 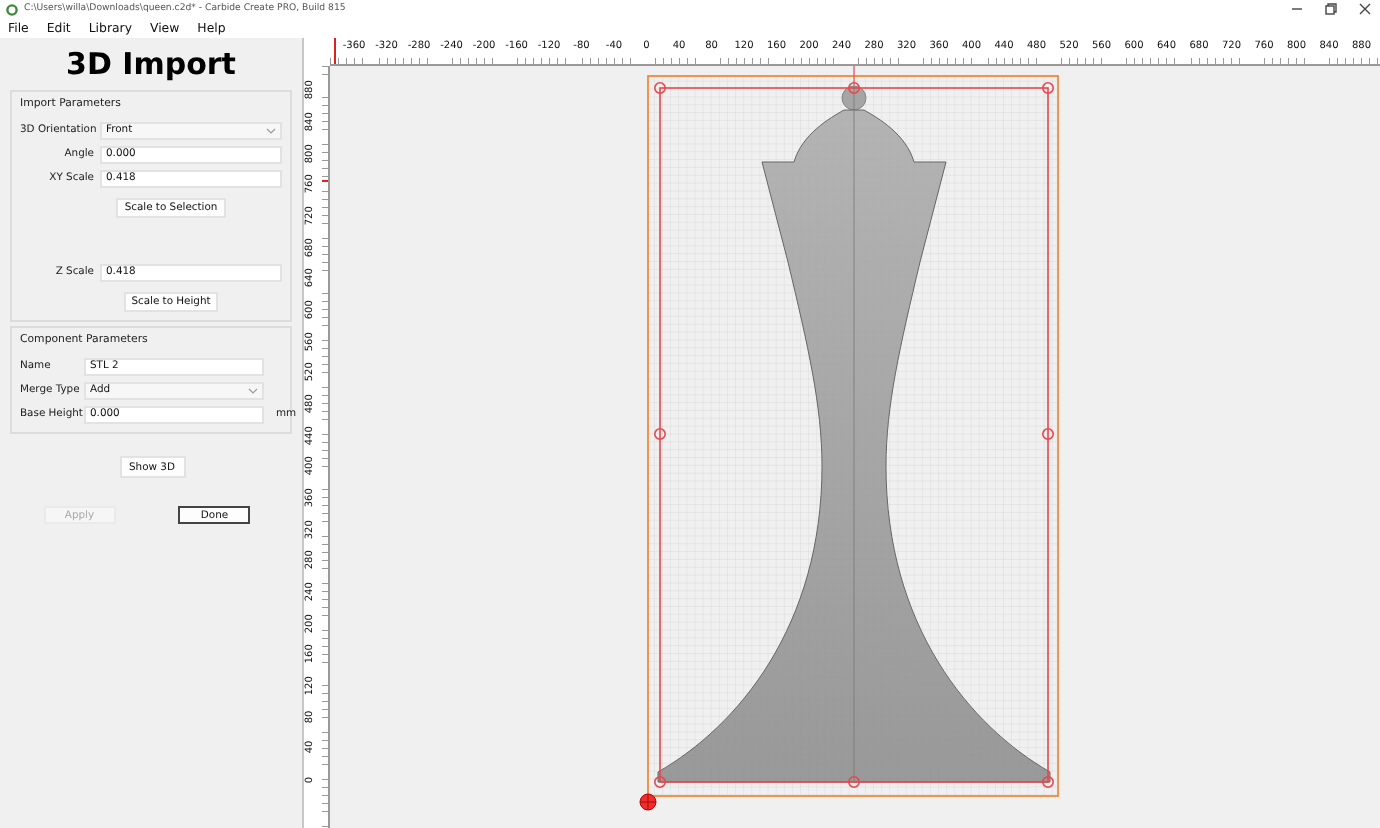 What do you see at coordinates (151, 65) in the screenshot?
I see `panel-title: 3D Import` at bounding box center [151, 65].